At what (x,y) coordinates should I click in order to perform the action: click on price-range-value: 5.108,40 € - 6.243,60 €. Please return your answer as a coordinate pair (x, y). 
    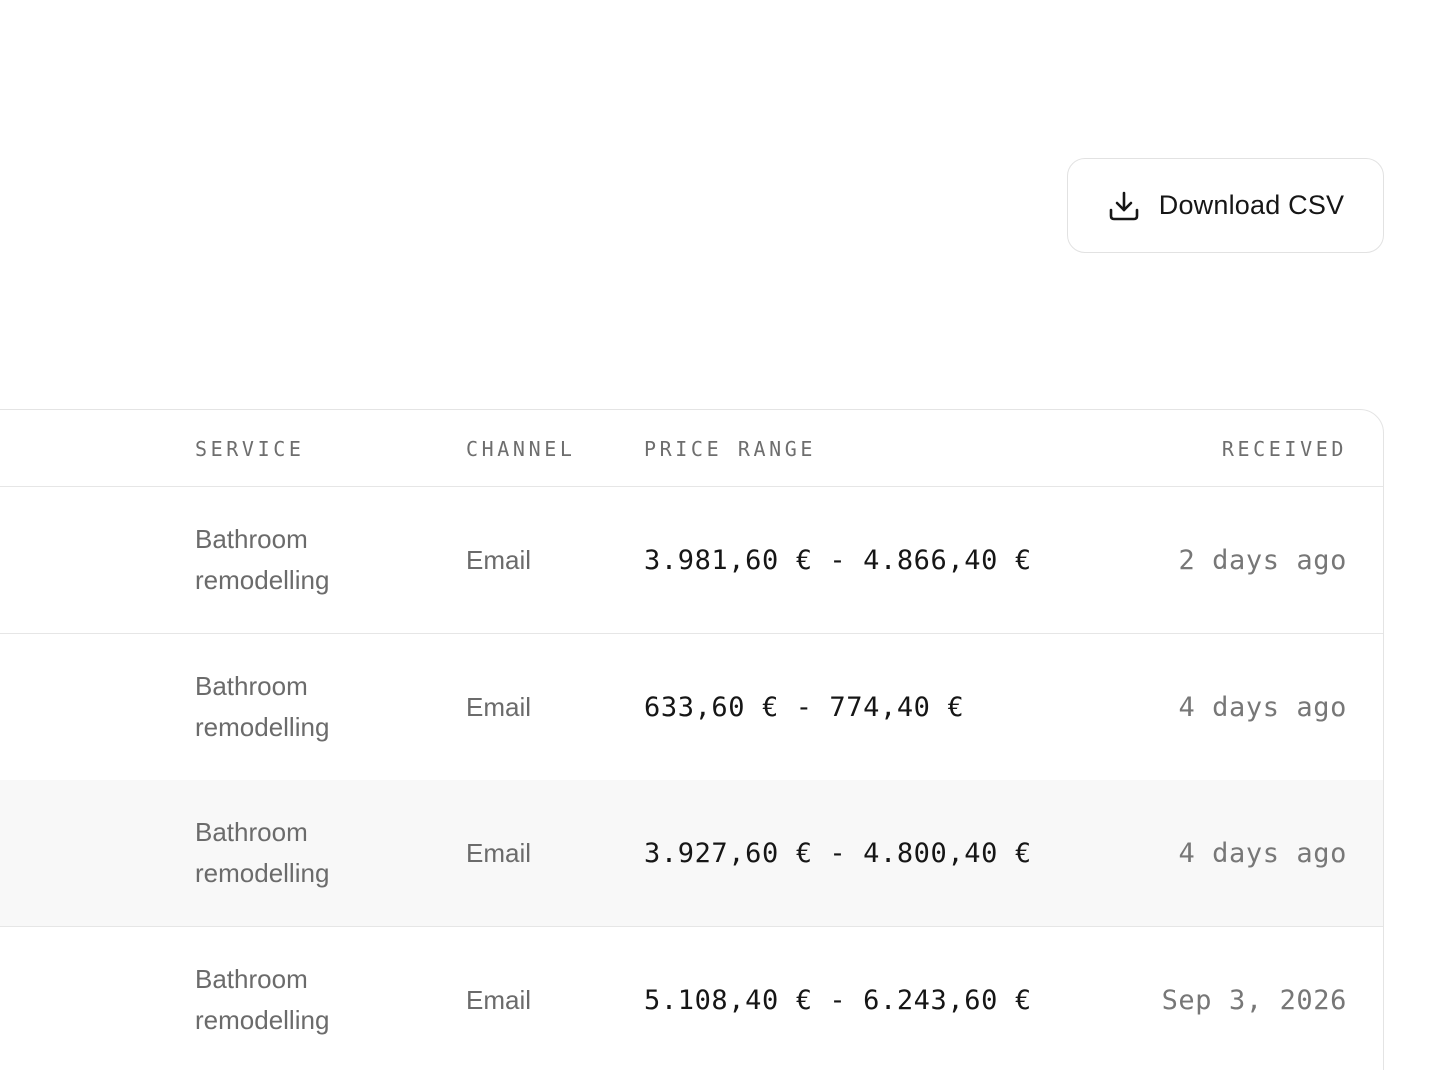
    Looking at the image, I should click on (838, 1000).